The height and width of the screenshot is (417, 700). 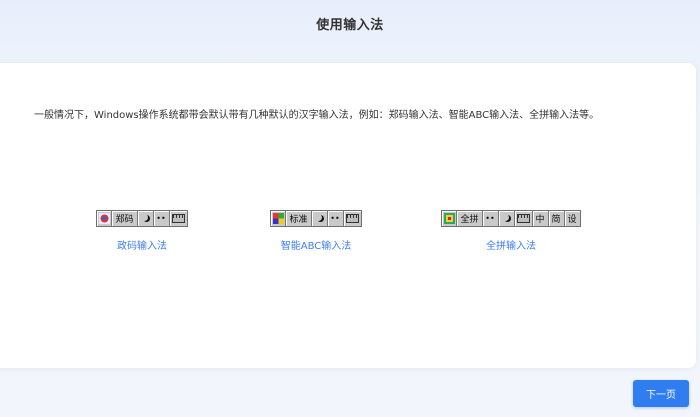 I want to click on ime-item-zhengma: 郑码 •• 政码输入法, so click(x=142, y=230).